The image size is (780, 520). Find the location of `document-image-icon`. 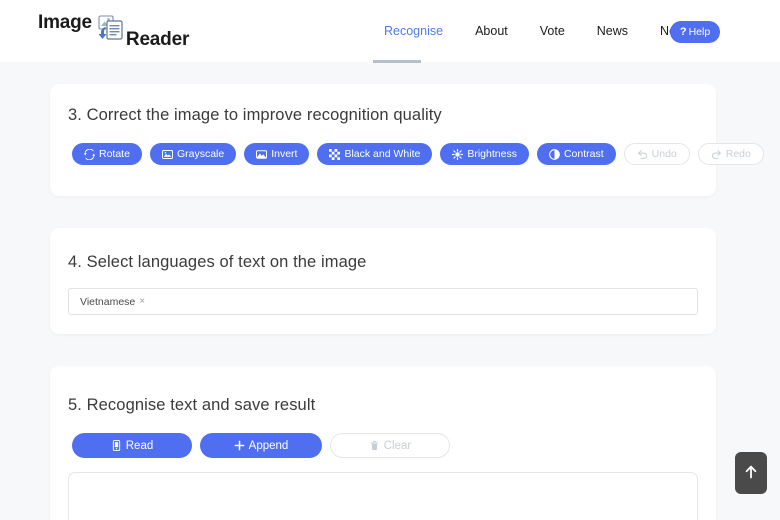

document-image-icon is located at coordinates (110, 31).